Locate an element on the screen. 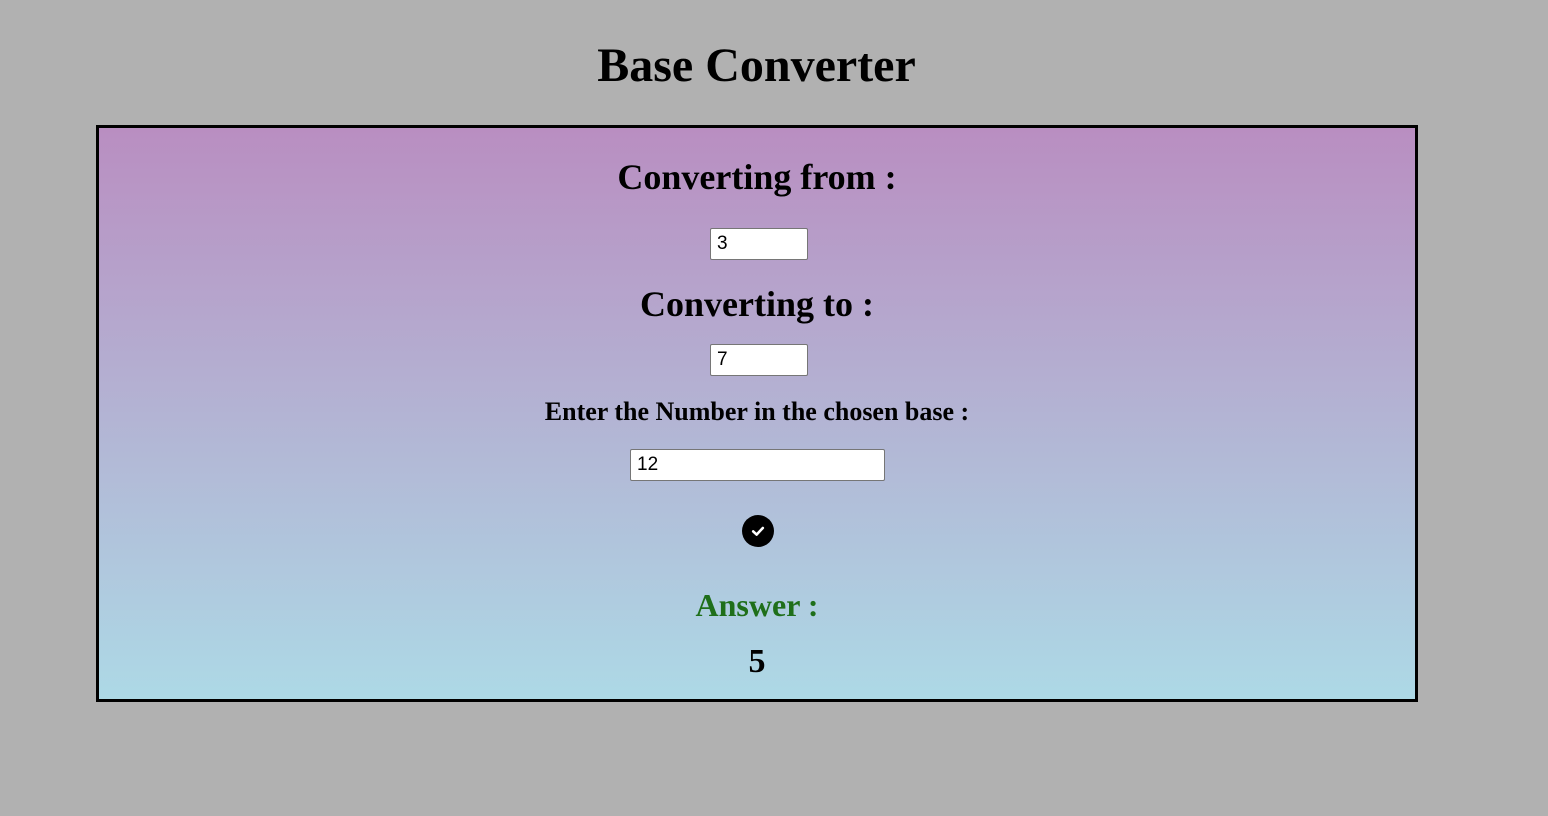 The height and width of the screenshot is (816, 1548). page-title: Base Converter is located at coordinates (756, 65).